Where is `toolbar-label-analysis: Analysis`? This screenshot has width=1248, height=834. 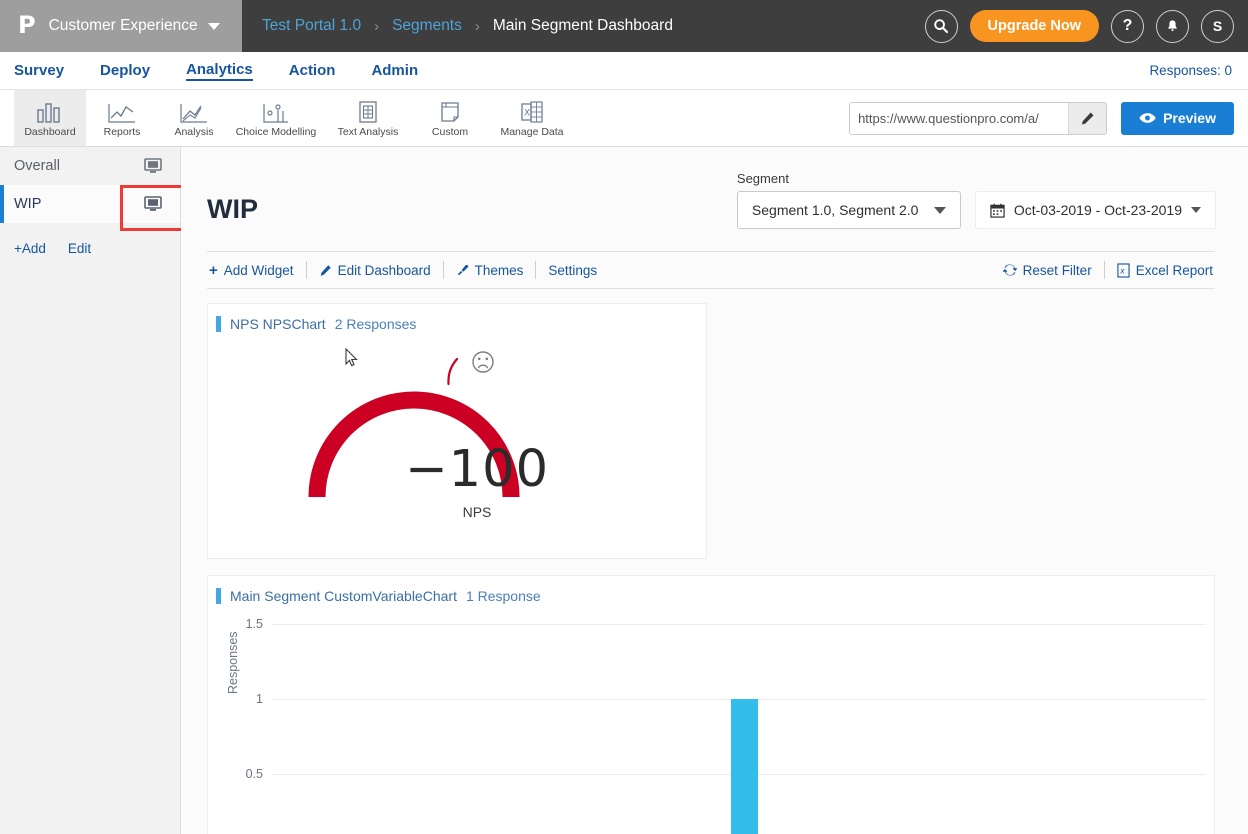 toolbar-label-analysis: Analysis is located at coordinates (194, 132).